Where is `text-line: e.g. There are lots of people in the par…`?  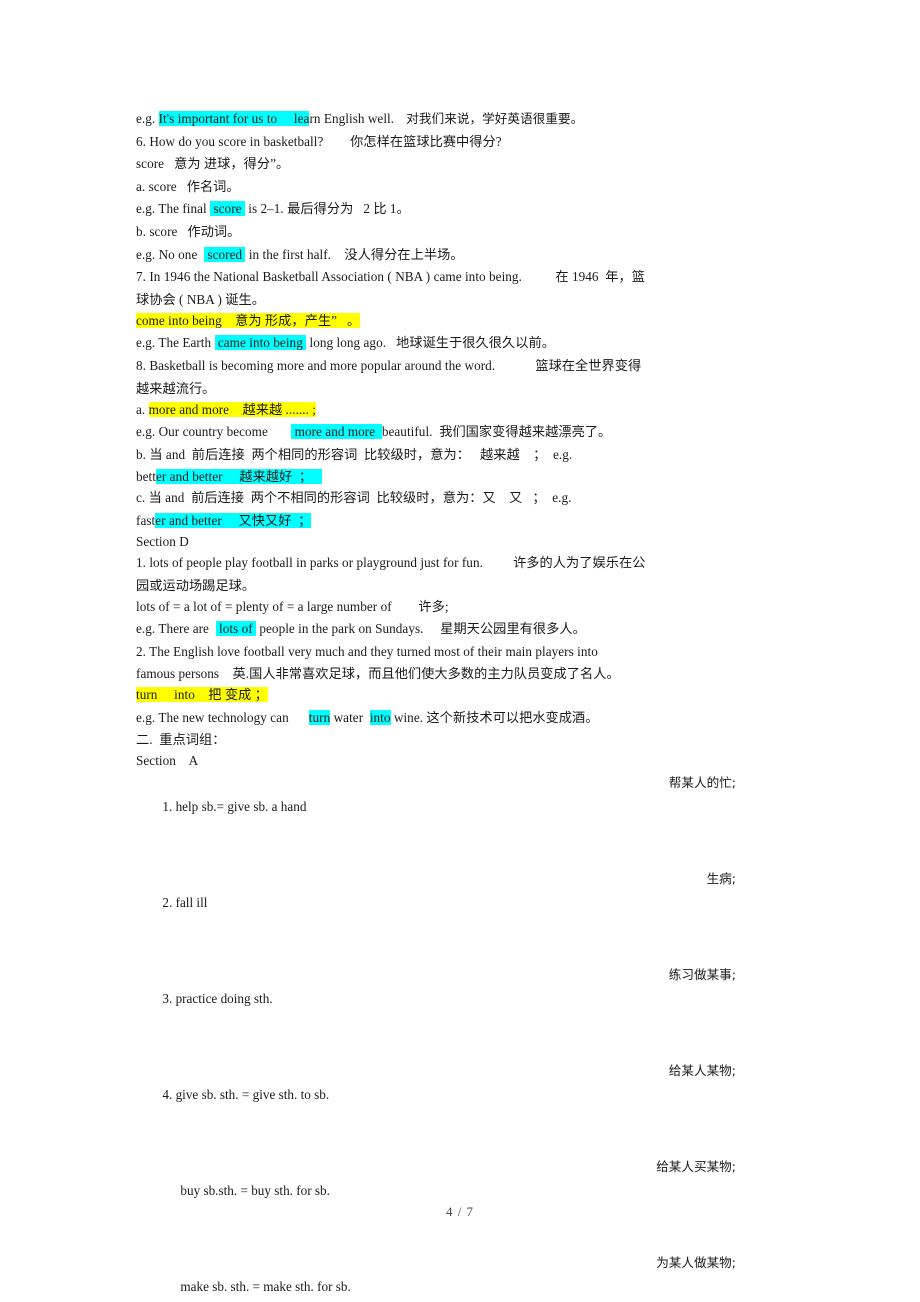 text-line: e.g. There are lots of people in the par… is located at coordinates (436, 629).